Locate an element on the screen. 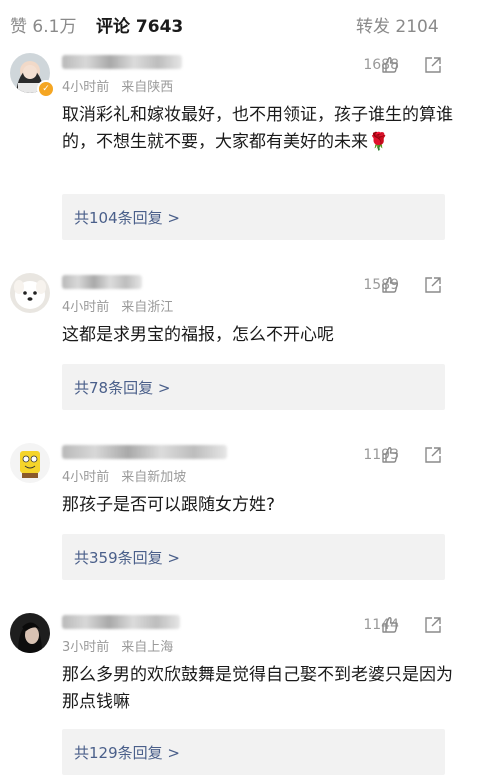 This screenshot has height=775, width=481. verified-badge-icon: ✓ is located at coordinates (46, 89).